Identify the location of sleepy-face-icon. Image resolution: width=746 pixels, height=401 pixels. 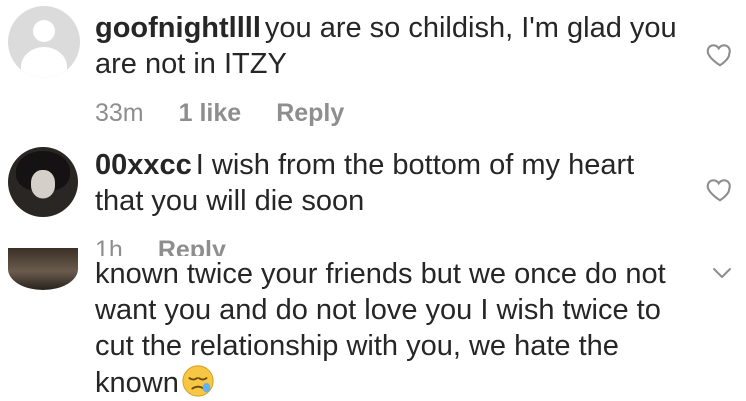
(198, 381).